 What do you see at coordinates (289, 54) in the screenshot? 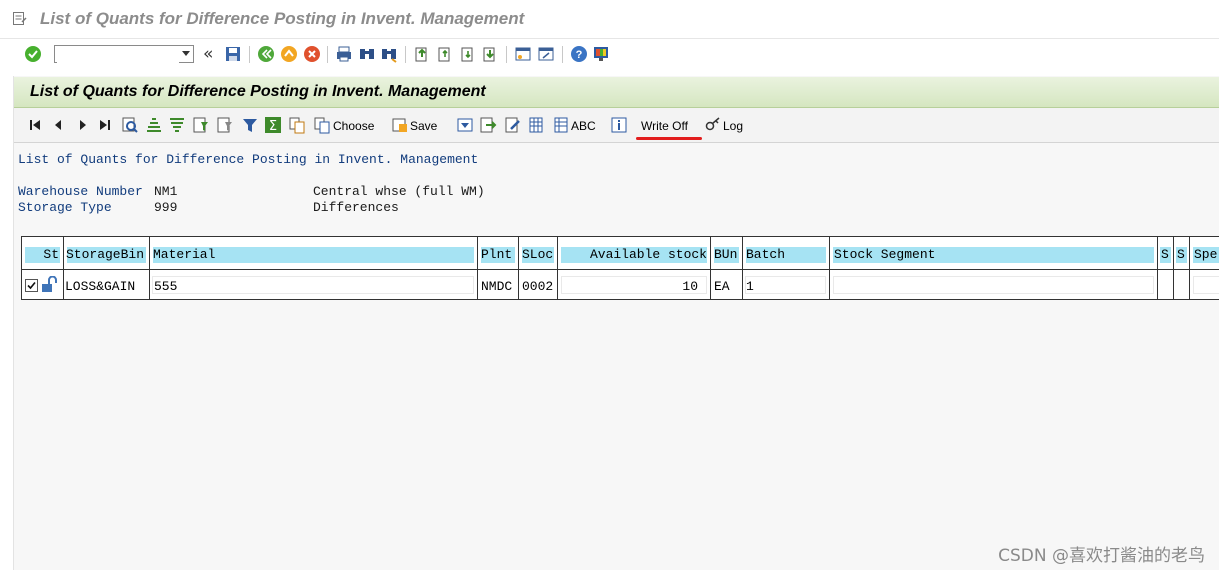
I see `exit-icon` at bounding box center [289, 54].